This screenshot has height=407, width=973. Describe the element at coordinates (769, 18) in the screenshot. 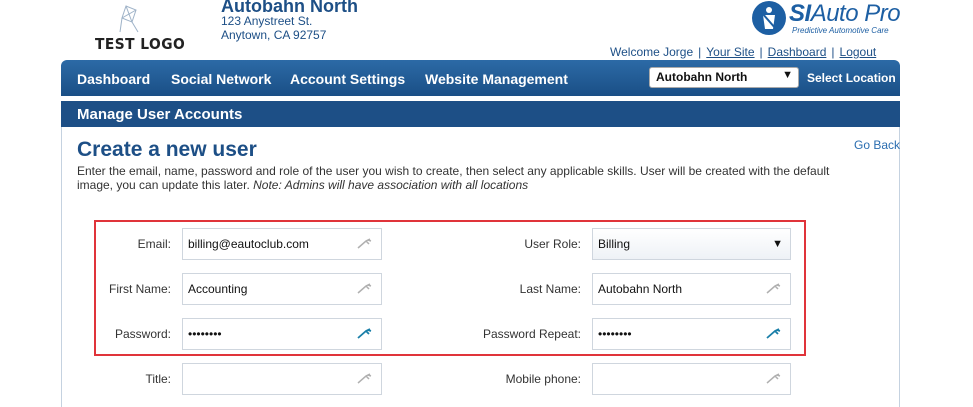

I see `brand-seatbelt-icon` at that location.